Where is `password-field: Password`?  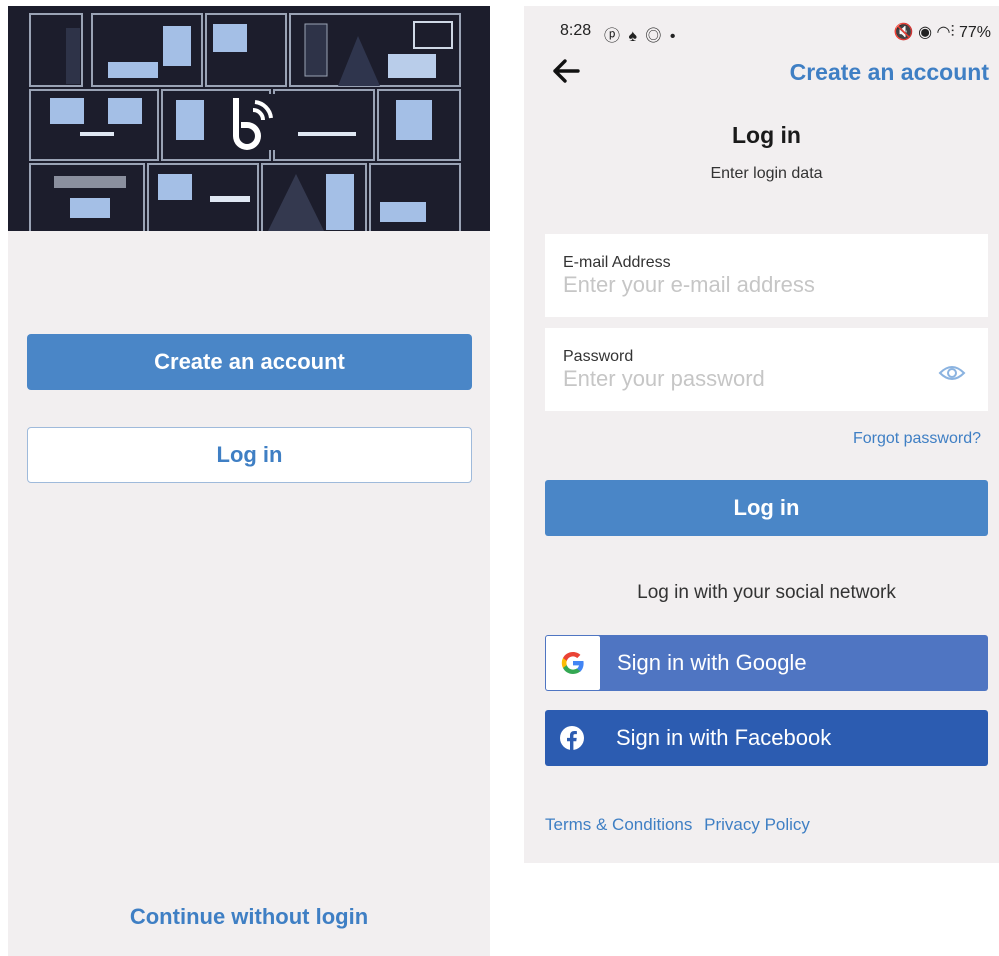
password-field: Password is located at coordinates (766, 369).